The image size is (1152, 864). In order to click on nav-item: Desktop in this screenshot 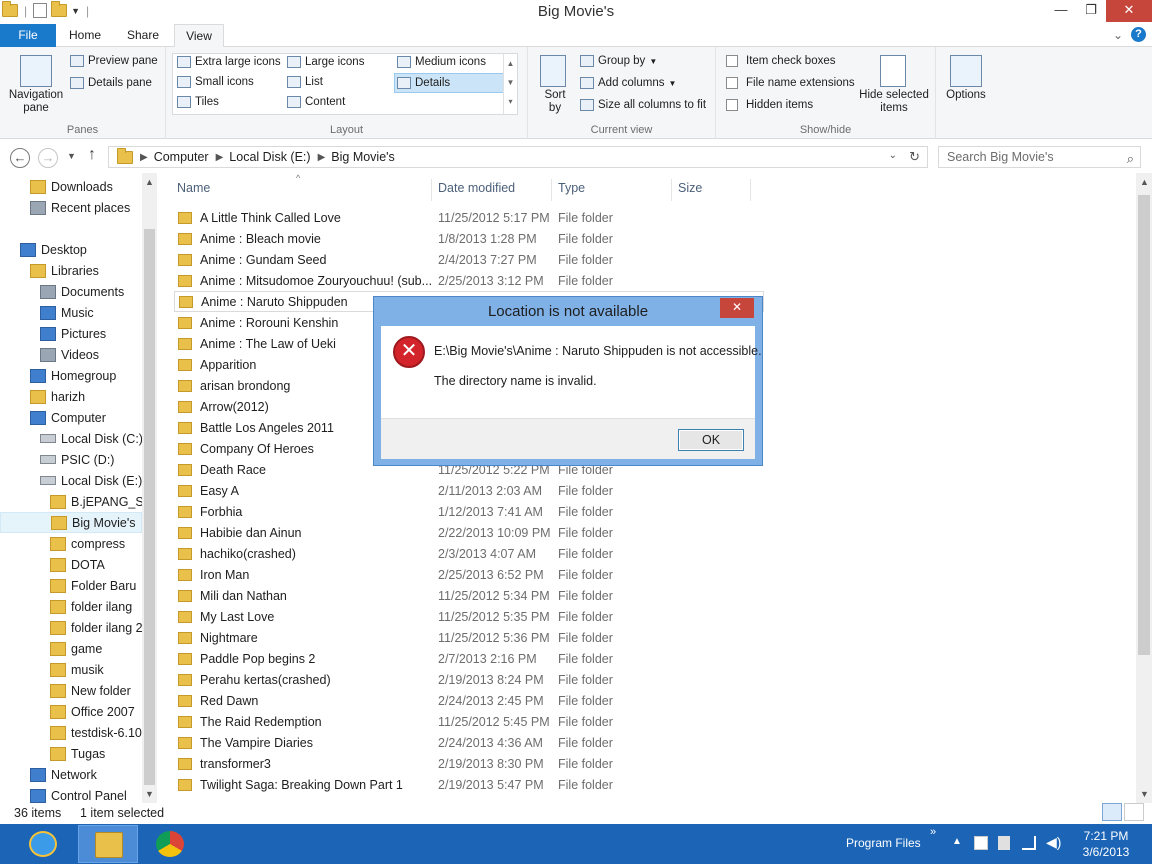, I will do `click(71, 249)`.